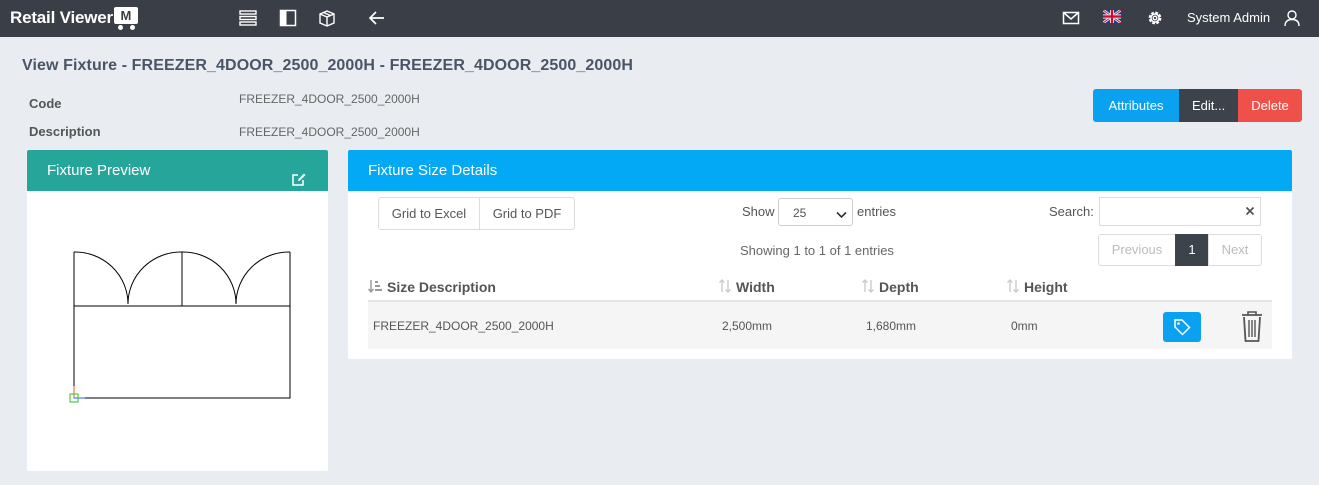 This screenshot has width=1319, height=485. I want to click on code-label: Code, so click(45, 103).